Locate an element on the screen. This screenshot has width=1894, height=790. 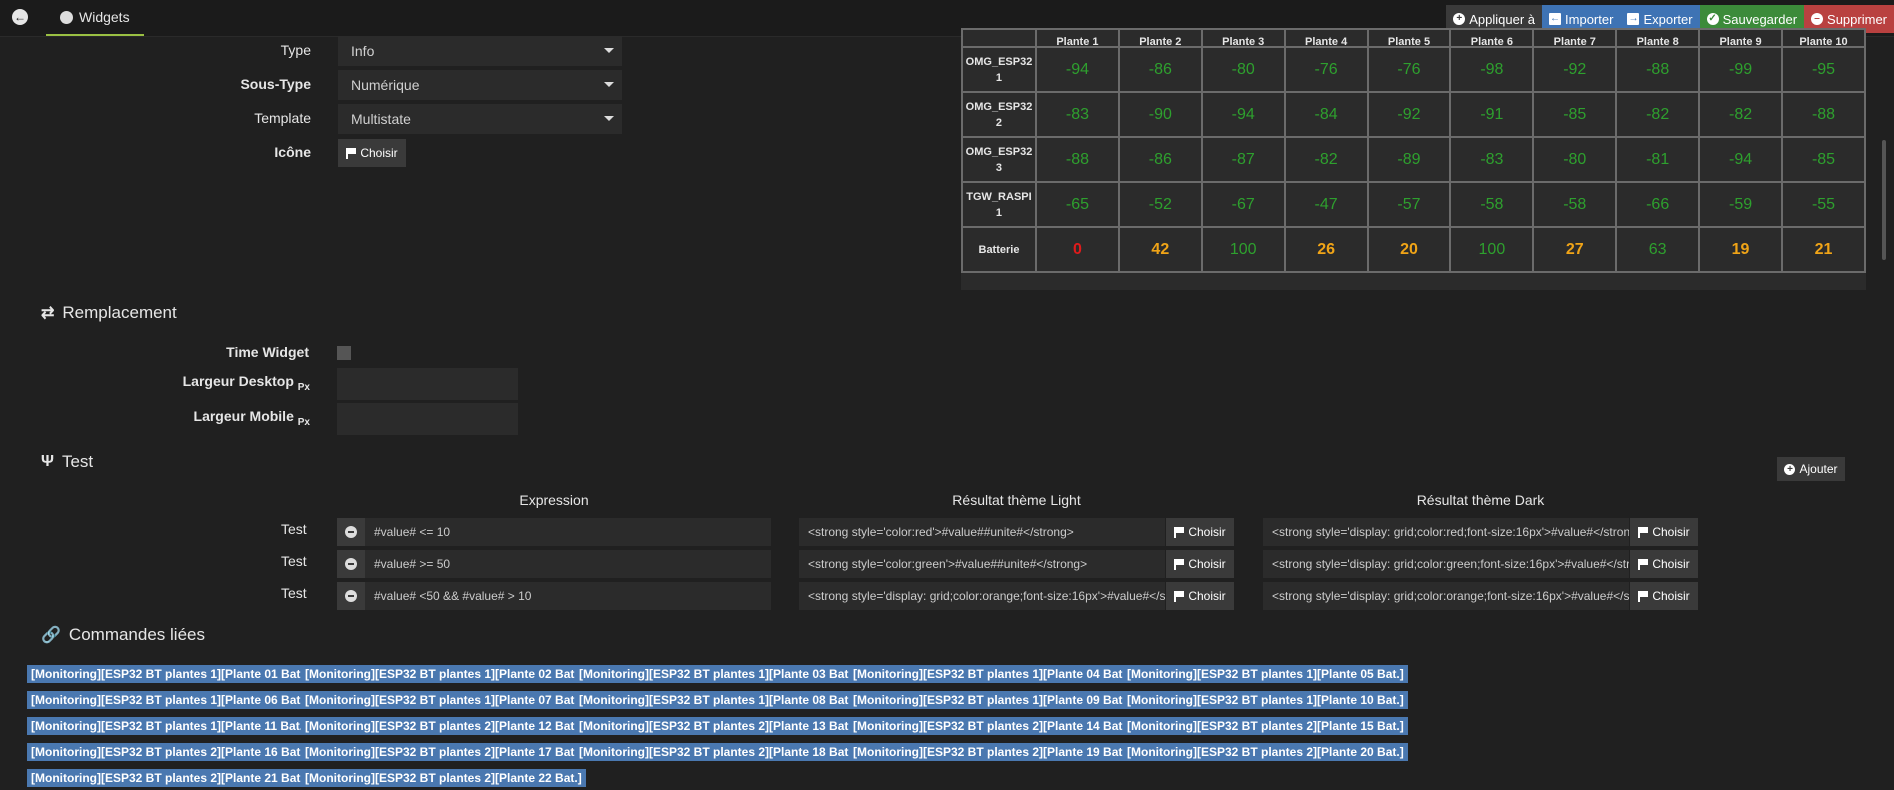
value-cell: -65 is located at coordinates (1077, 204).